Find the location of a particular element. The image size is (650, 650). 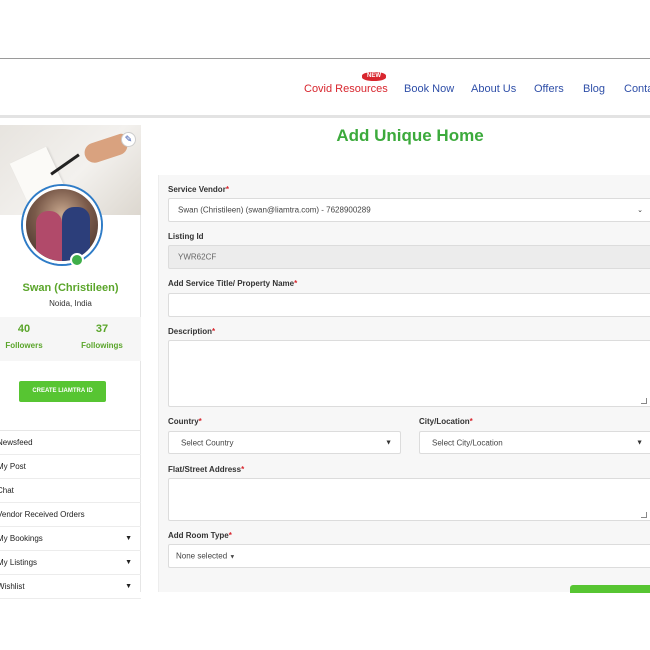

avatar is located at coordinates (62, 225).